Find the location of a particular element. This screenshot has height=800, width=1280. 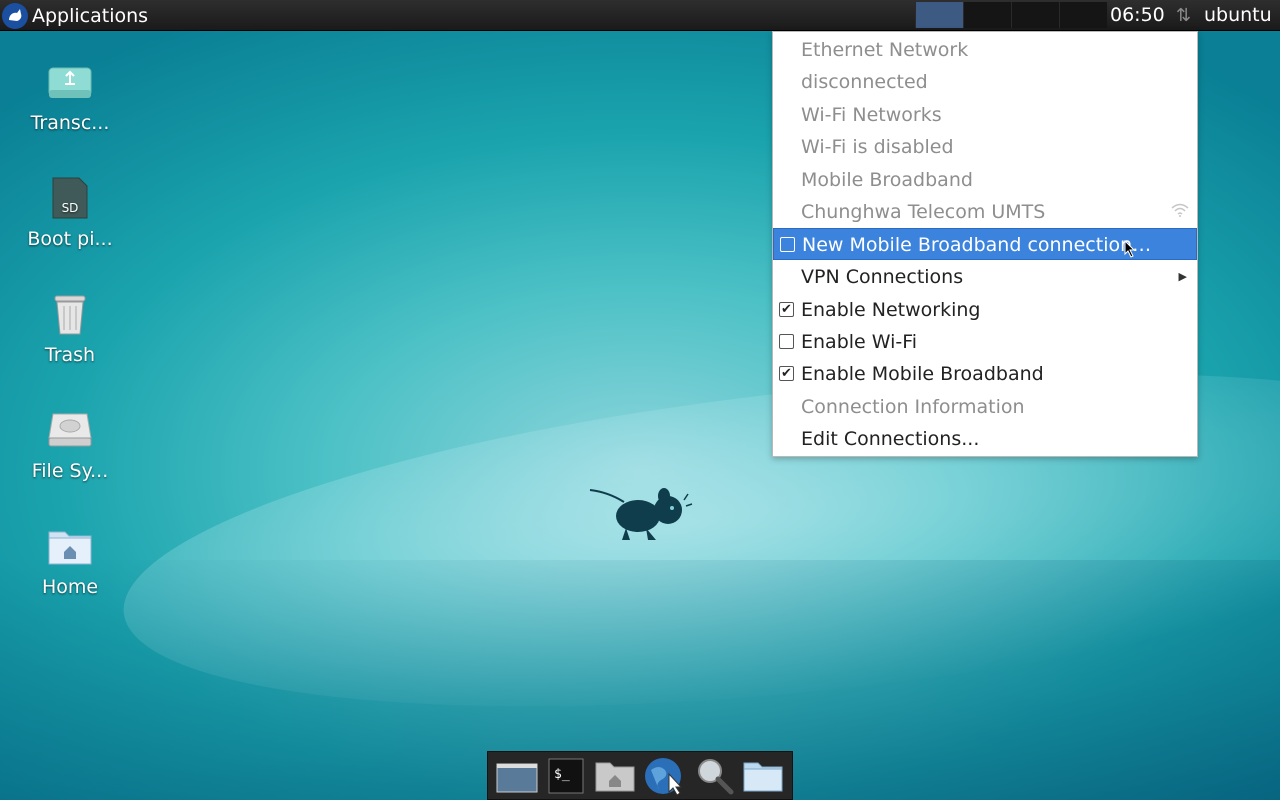

sd-card-icon: SD is located at coordinates (70, 198).